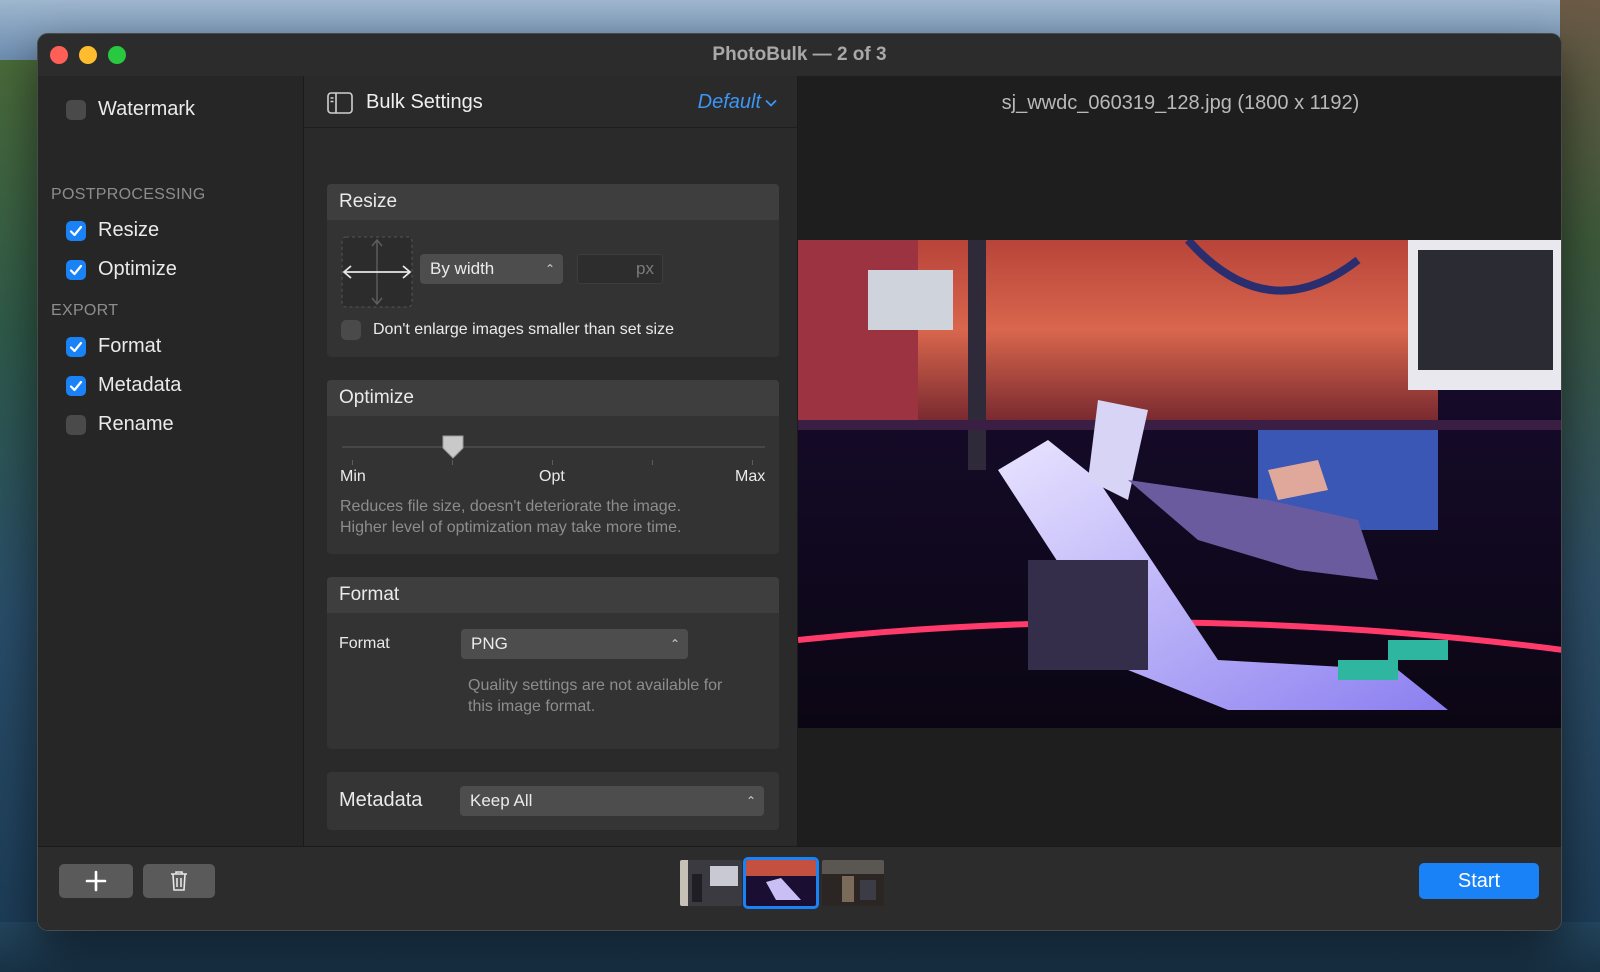  I want to click on resize-checkbox, so click(76, 230).